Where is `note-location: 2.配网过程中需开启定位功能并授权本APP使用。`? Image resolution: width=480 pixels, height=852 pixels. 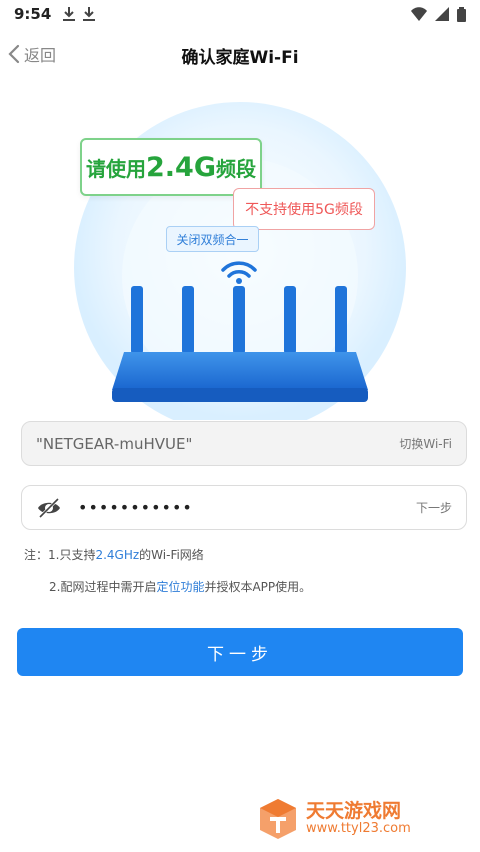
note-location: 2.配网过程中需开启定位功能并授权本APP使用。 is located at coordinates (180, 586).